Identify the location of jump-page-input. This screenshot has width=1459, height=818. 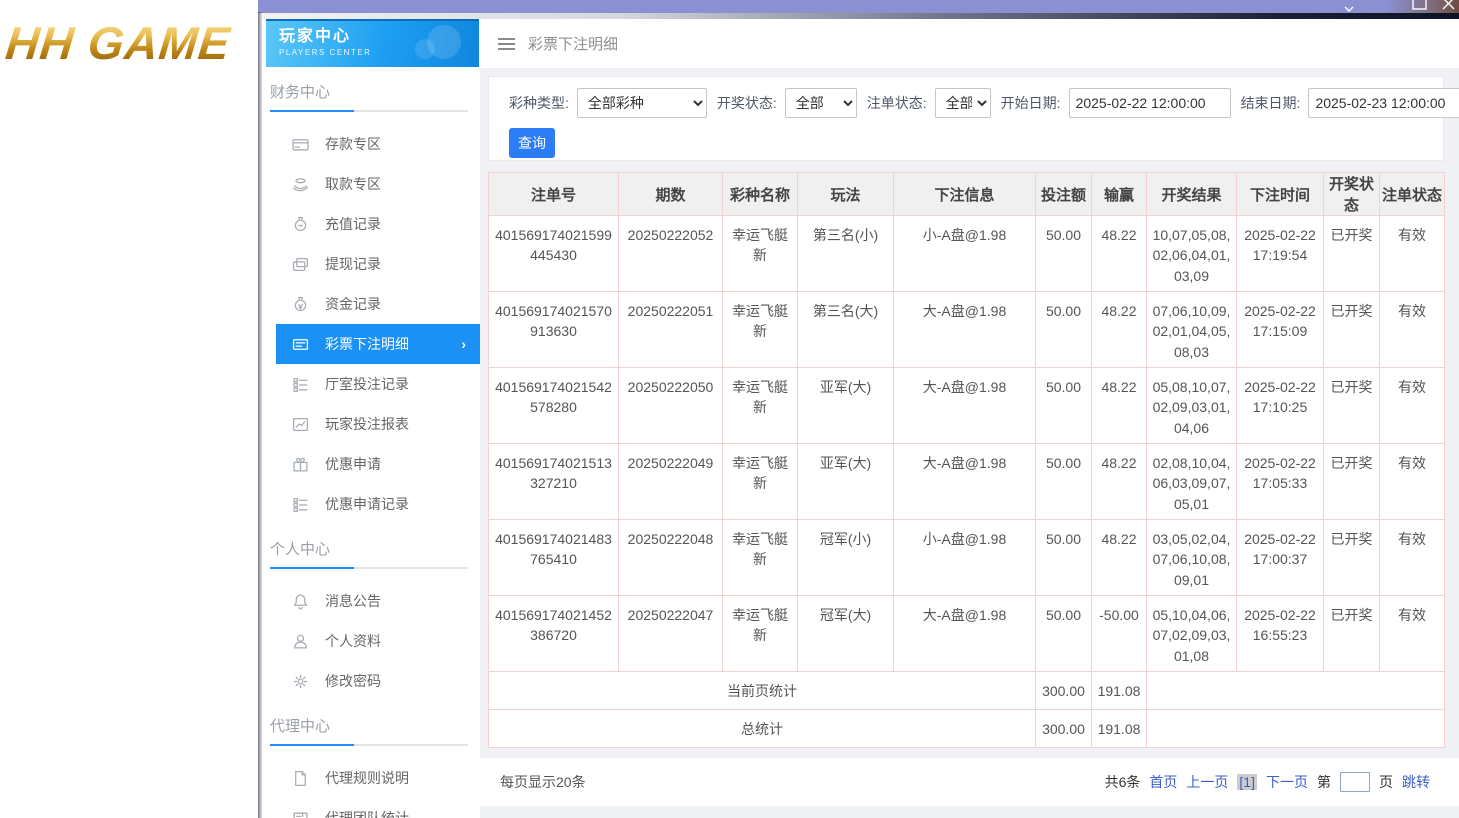
(1355, 782).